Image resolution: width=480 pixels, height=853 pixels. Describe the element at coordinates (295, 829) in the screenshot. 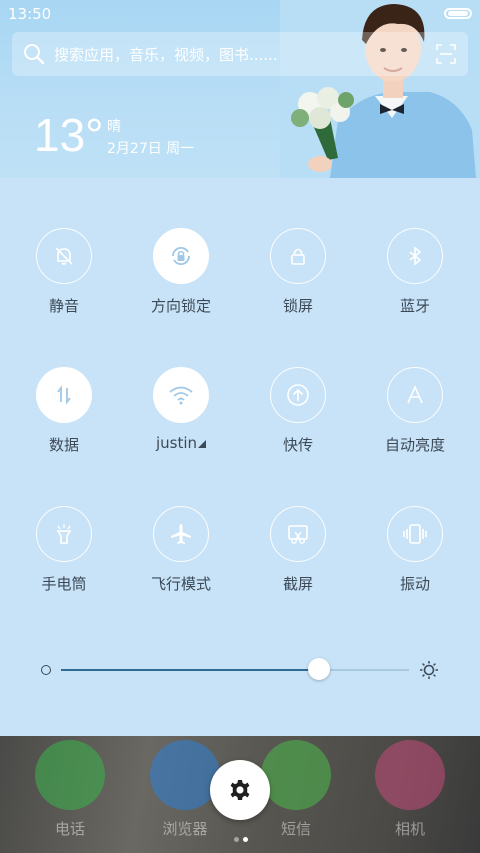

I see `dock-app-label: 短信` at that location.